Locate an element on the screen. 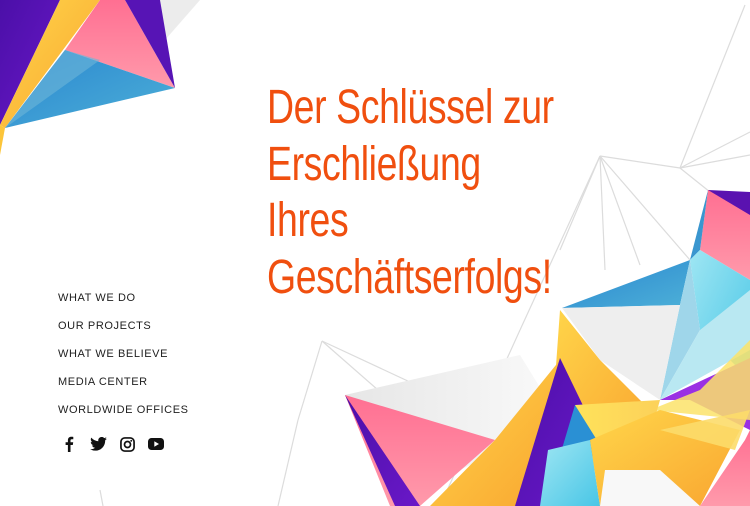 This screenshot has width=750, height=506. nav-link-our-projects: OUR PROJECTS is located at coordinates (104, 326).